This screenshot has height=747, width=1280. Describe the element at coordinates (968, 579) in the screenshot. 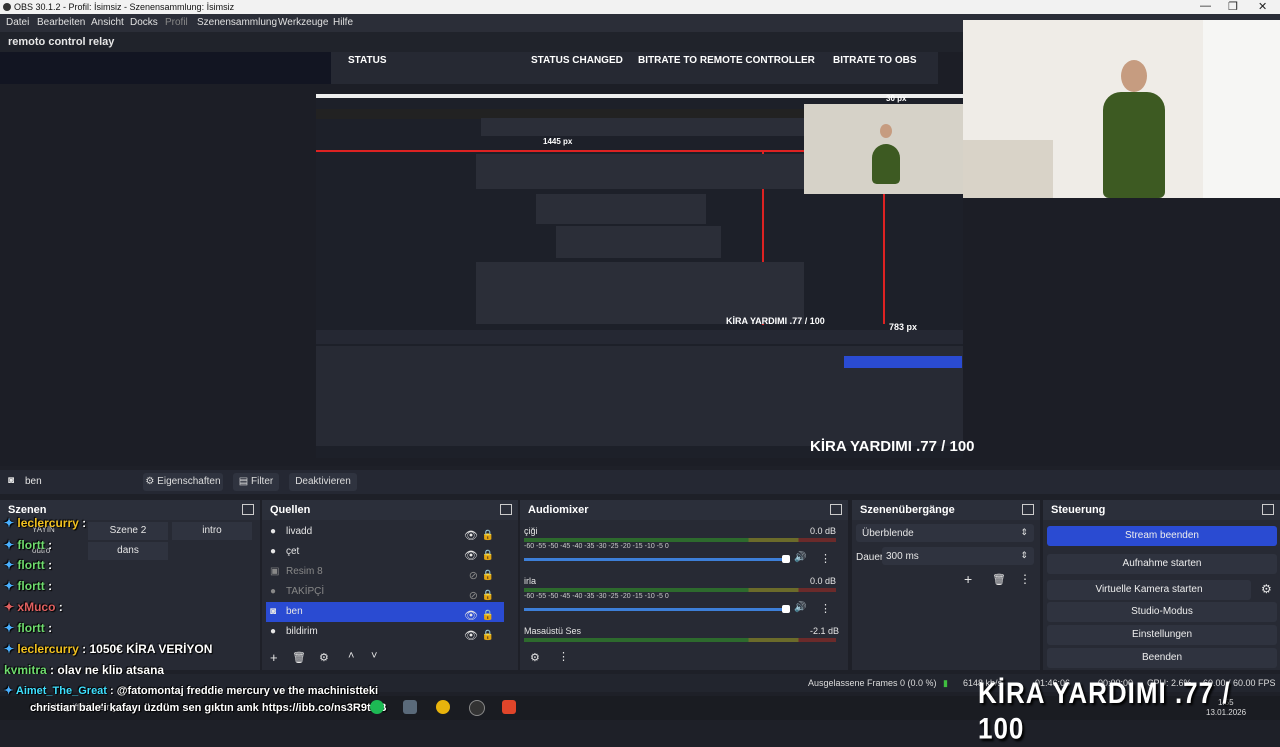

I see `add-transition-button: +` at that location.